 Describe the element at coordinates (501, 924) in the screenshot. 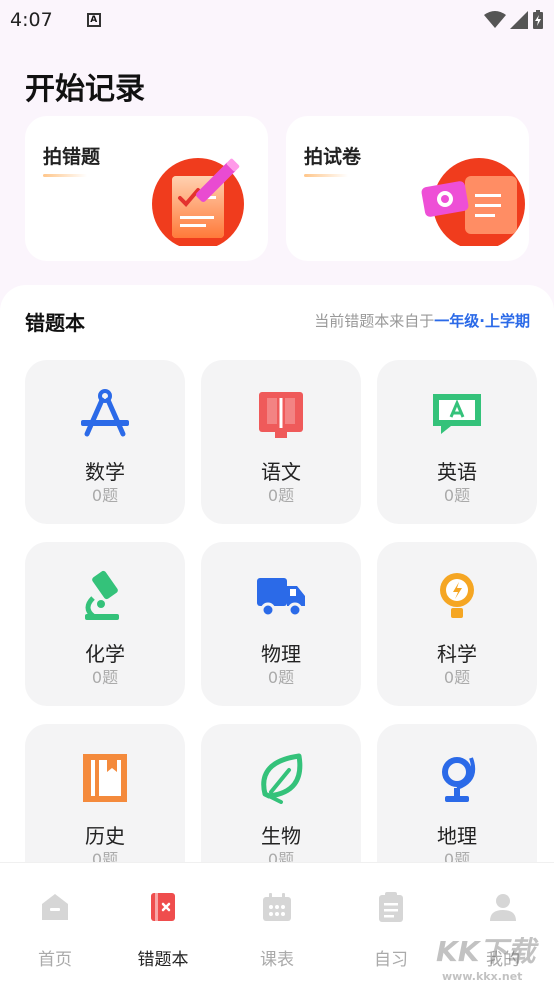

I see `tab-mine: 我的` at that location.